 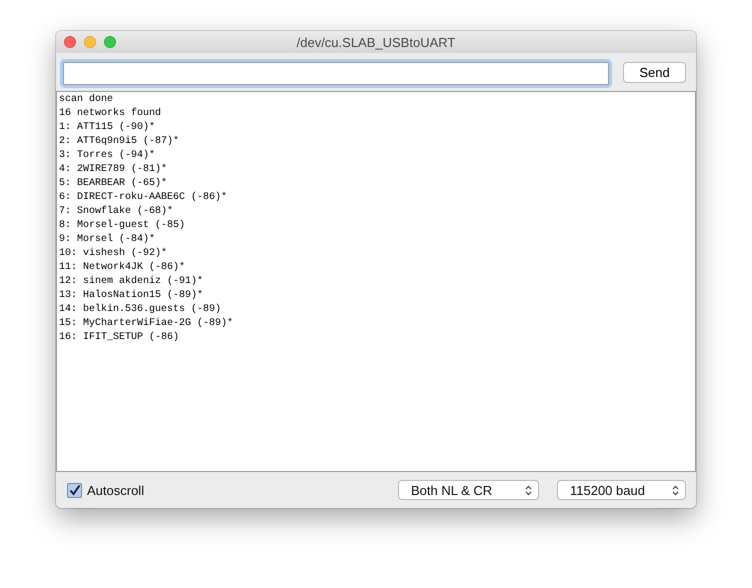 What do you see at coordinates (113, 254) in the screenshot?
I see `output-line: 10: vishesh (-92)*` at bounding box center [113, 254].